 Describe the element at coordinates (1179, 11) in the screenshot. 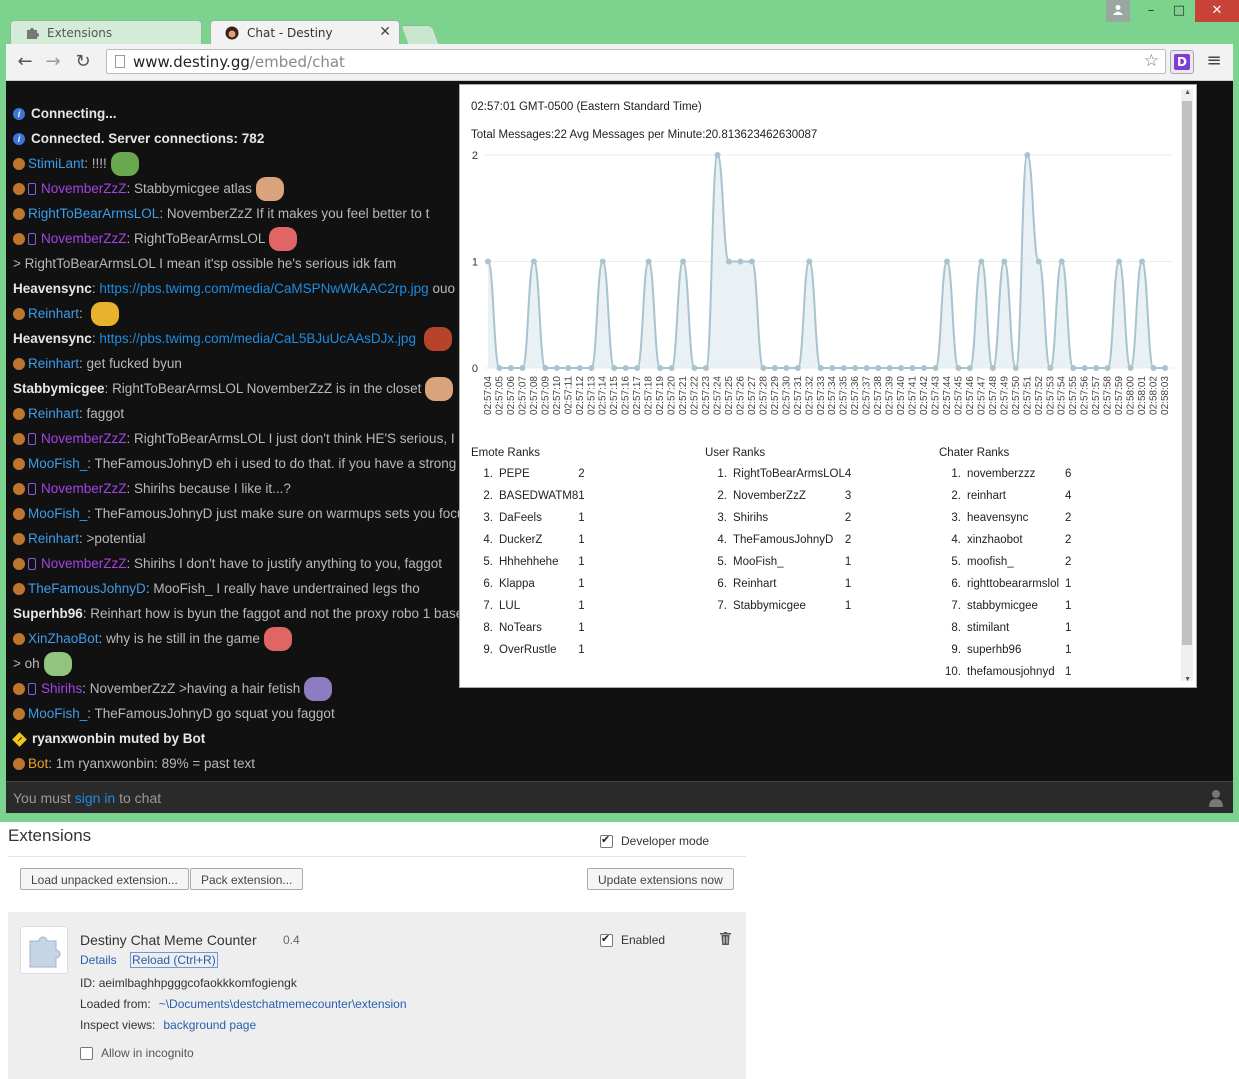

I see `maximize-button: □` at that location.